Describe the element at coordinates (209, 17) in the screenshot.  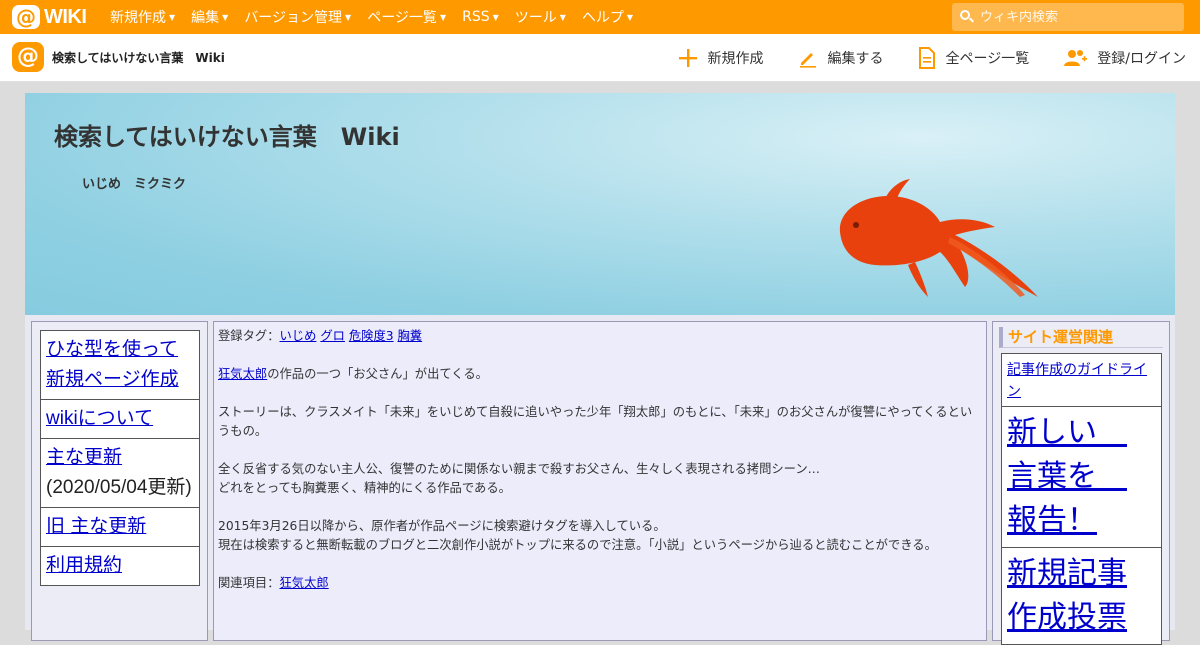
I see `menu-edit: 編集 ▼` at that location.